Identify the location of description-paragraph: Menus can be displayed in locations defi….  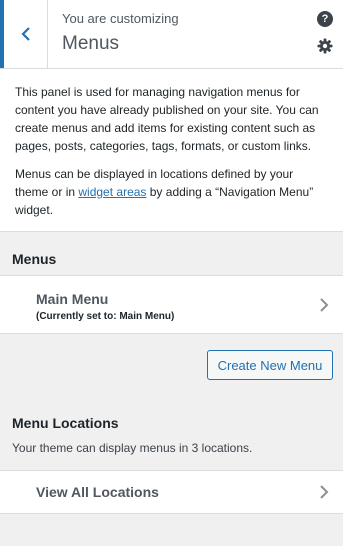
(172, 192).